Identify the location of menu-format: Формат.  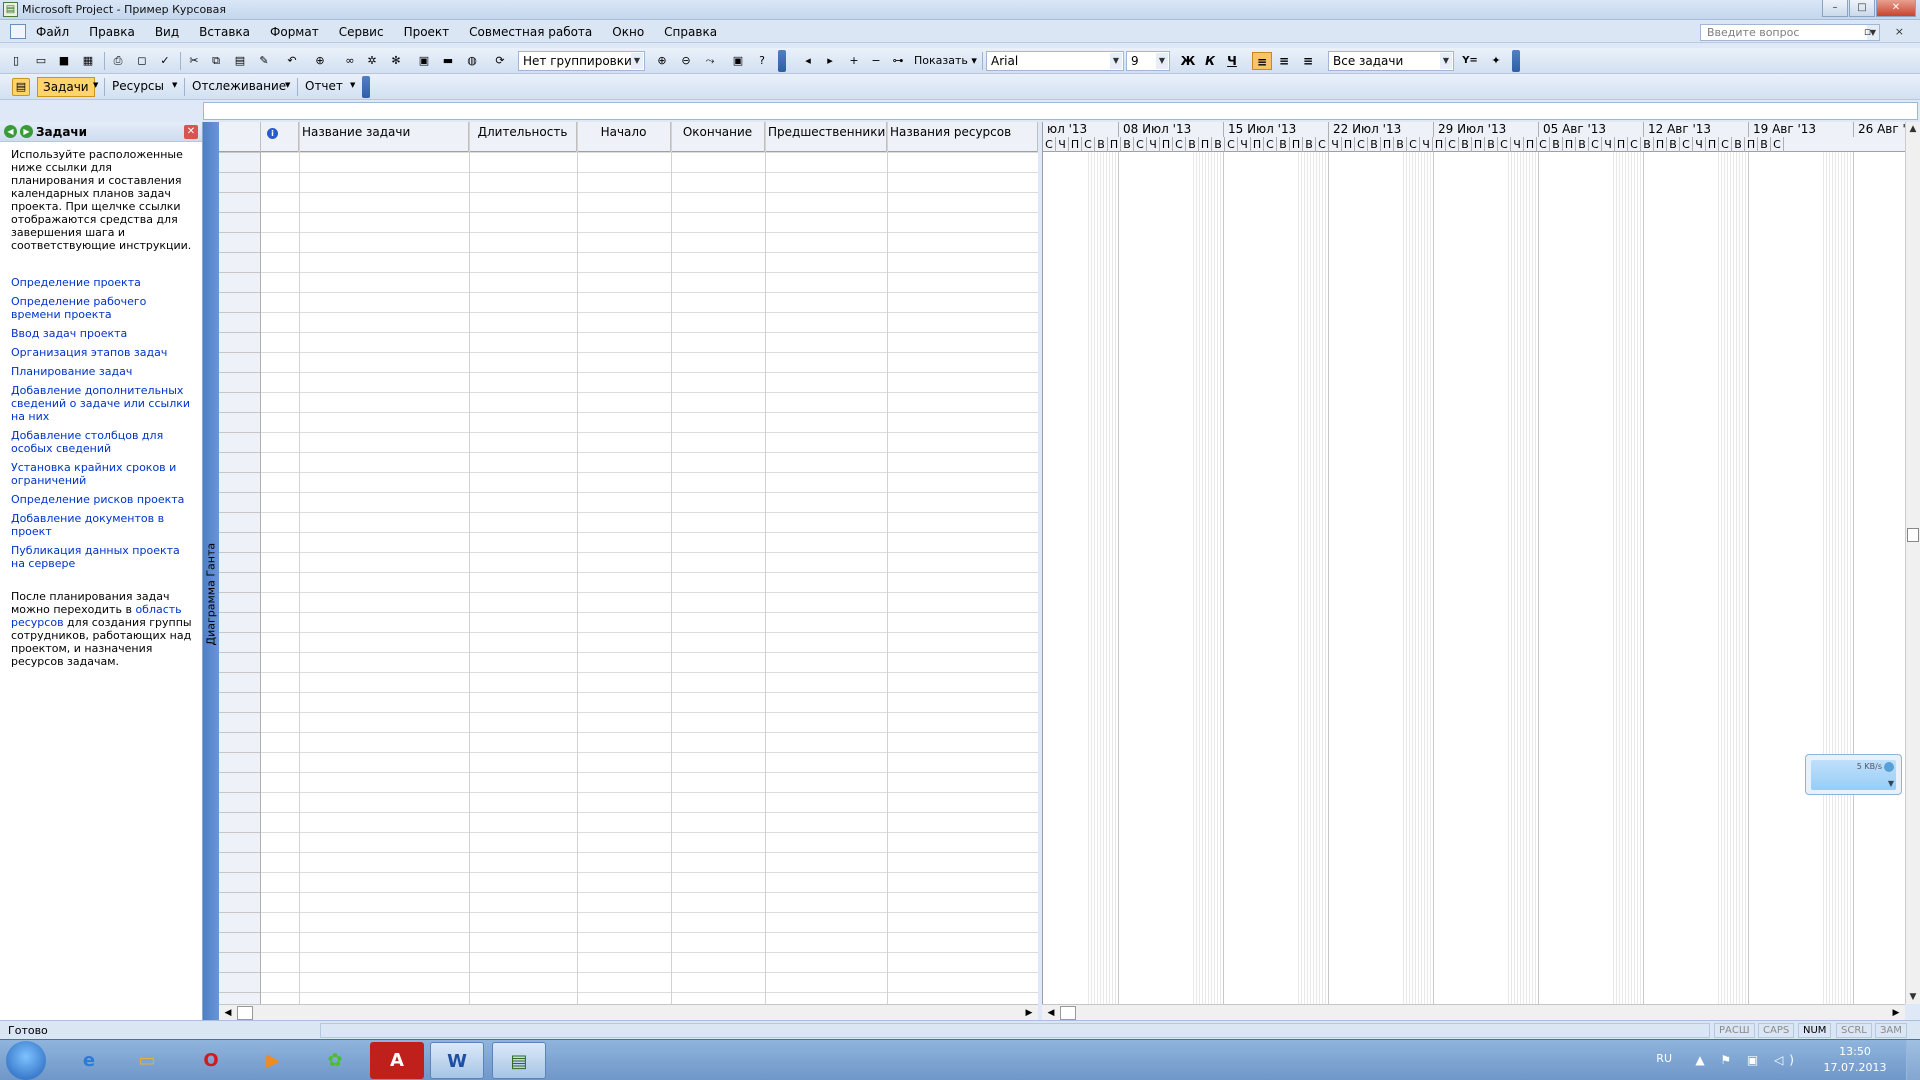
(294, 32).